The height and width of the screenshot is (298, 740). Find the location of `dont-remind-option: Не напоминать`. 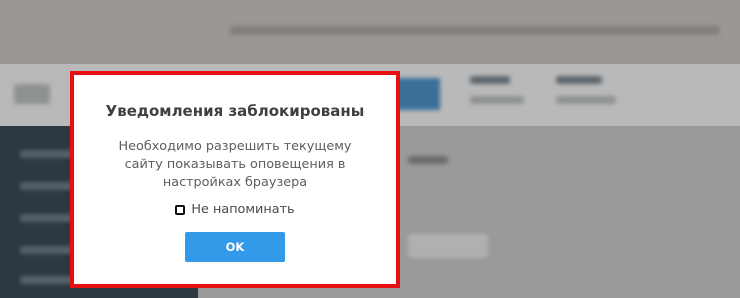

dont-remind-option: Не напоминать is located at coordinates (235, 209).